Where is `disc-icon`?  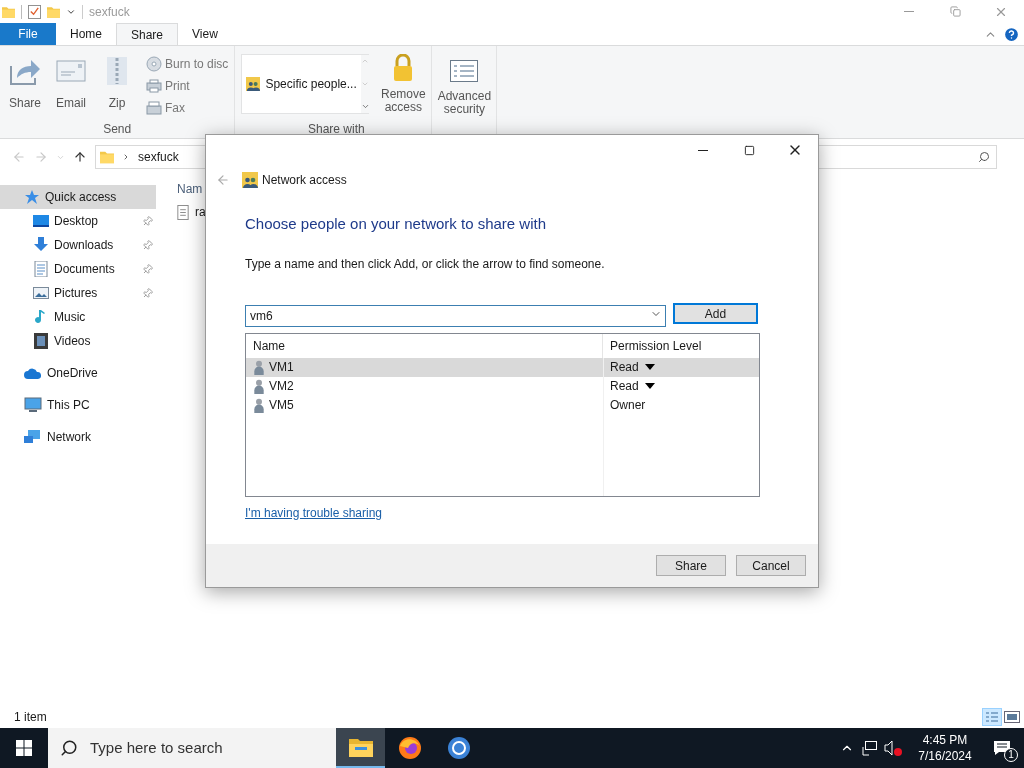 disc-icon is located at coordinates (154, 63).